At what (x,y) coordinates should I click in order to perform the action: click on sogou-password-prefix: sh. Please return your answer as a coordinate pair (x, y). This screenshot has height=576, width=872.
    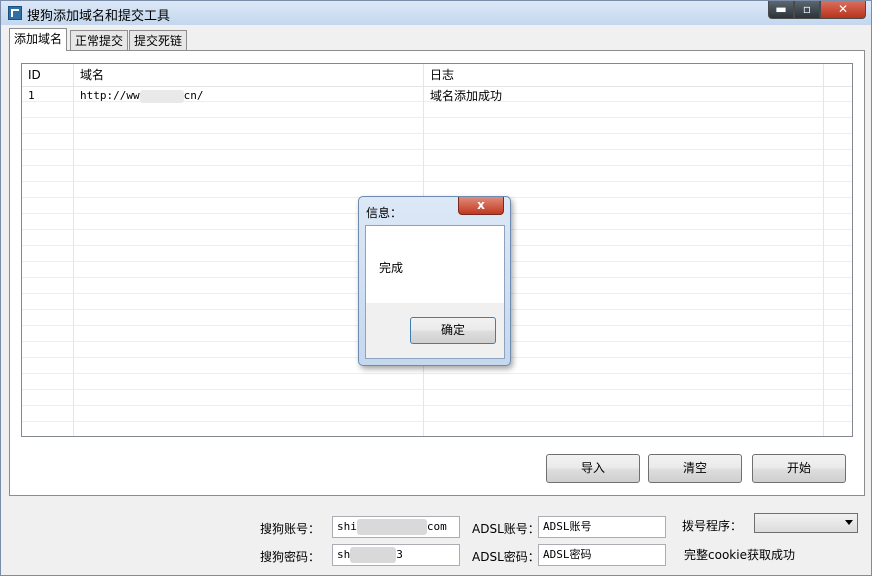
    Looking at the image, I should click on (344, 554).